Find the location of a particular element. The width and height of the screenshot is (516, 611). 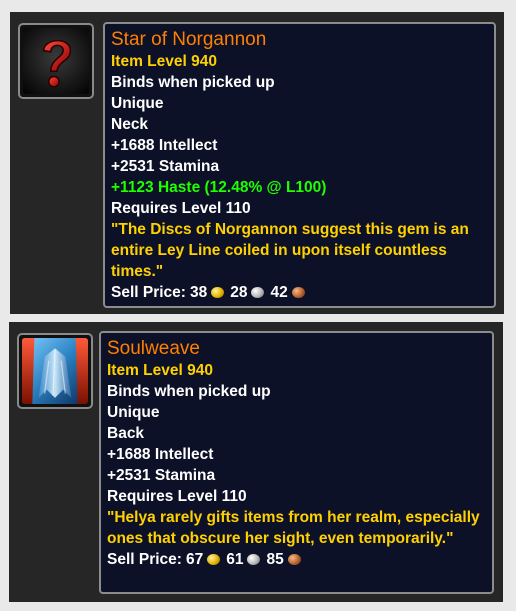

question-mark-icon is located at coordinates (56, 61).